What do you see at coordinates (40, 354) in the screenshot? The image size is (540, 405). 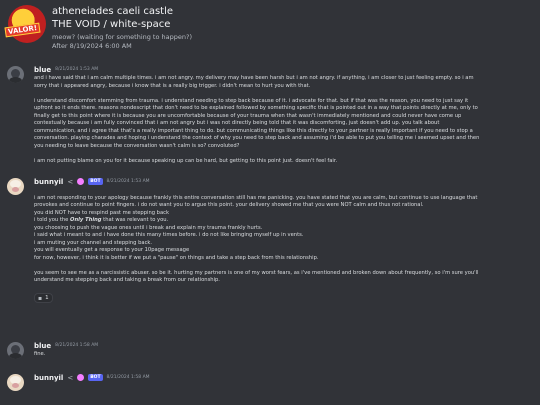 I see `message-line: fine.` at bounding box center [40, 354].